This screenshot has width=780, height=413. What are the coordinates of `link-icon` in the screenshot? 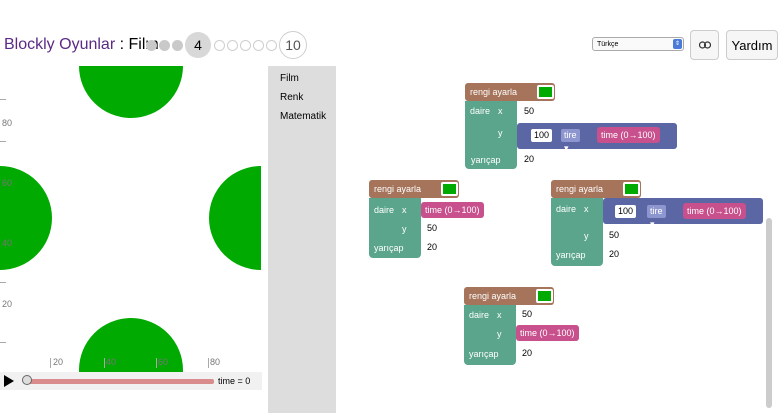 It's located at (704, 45).